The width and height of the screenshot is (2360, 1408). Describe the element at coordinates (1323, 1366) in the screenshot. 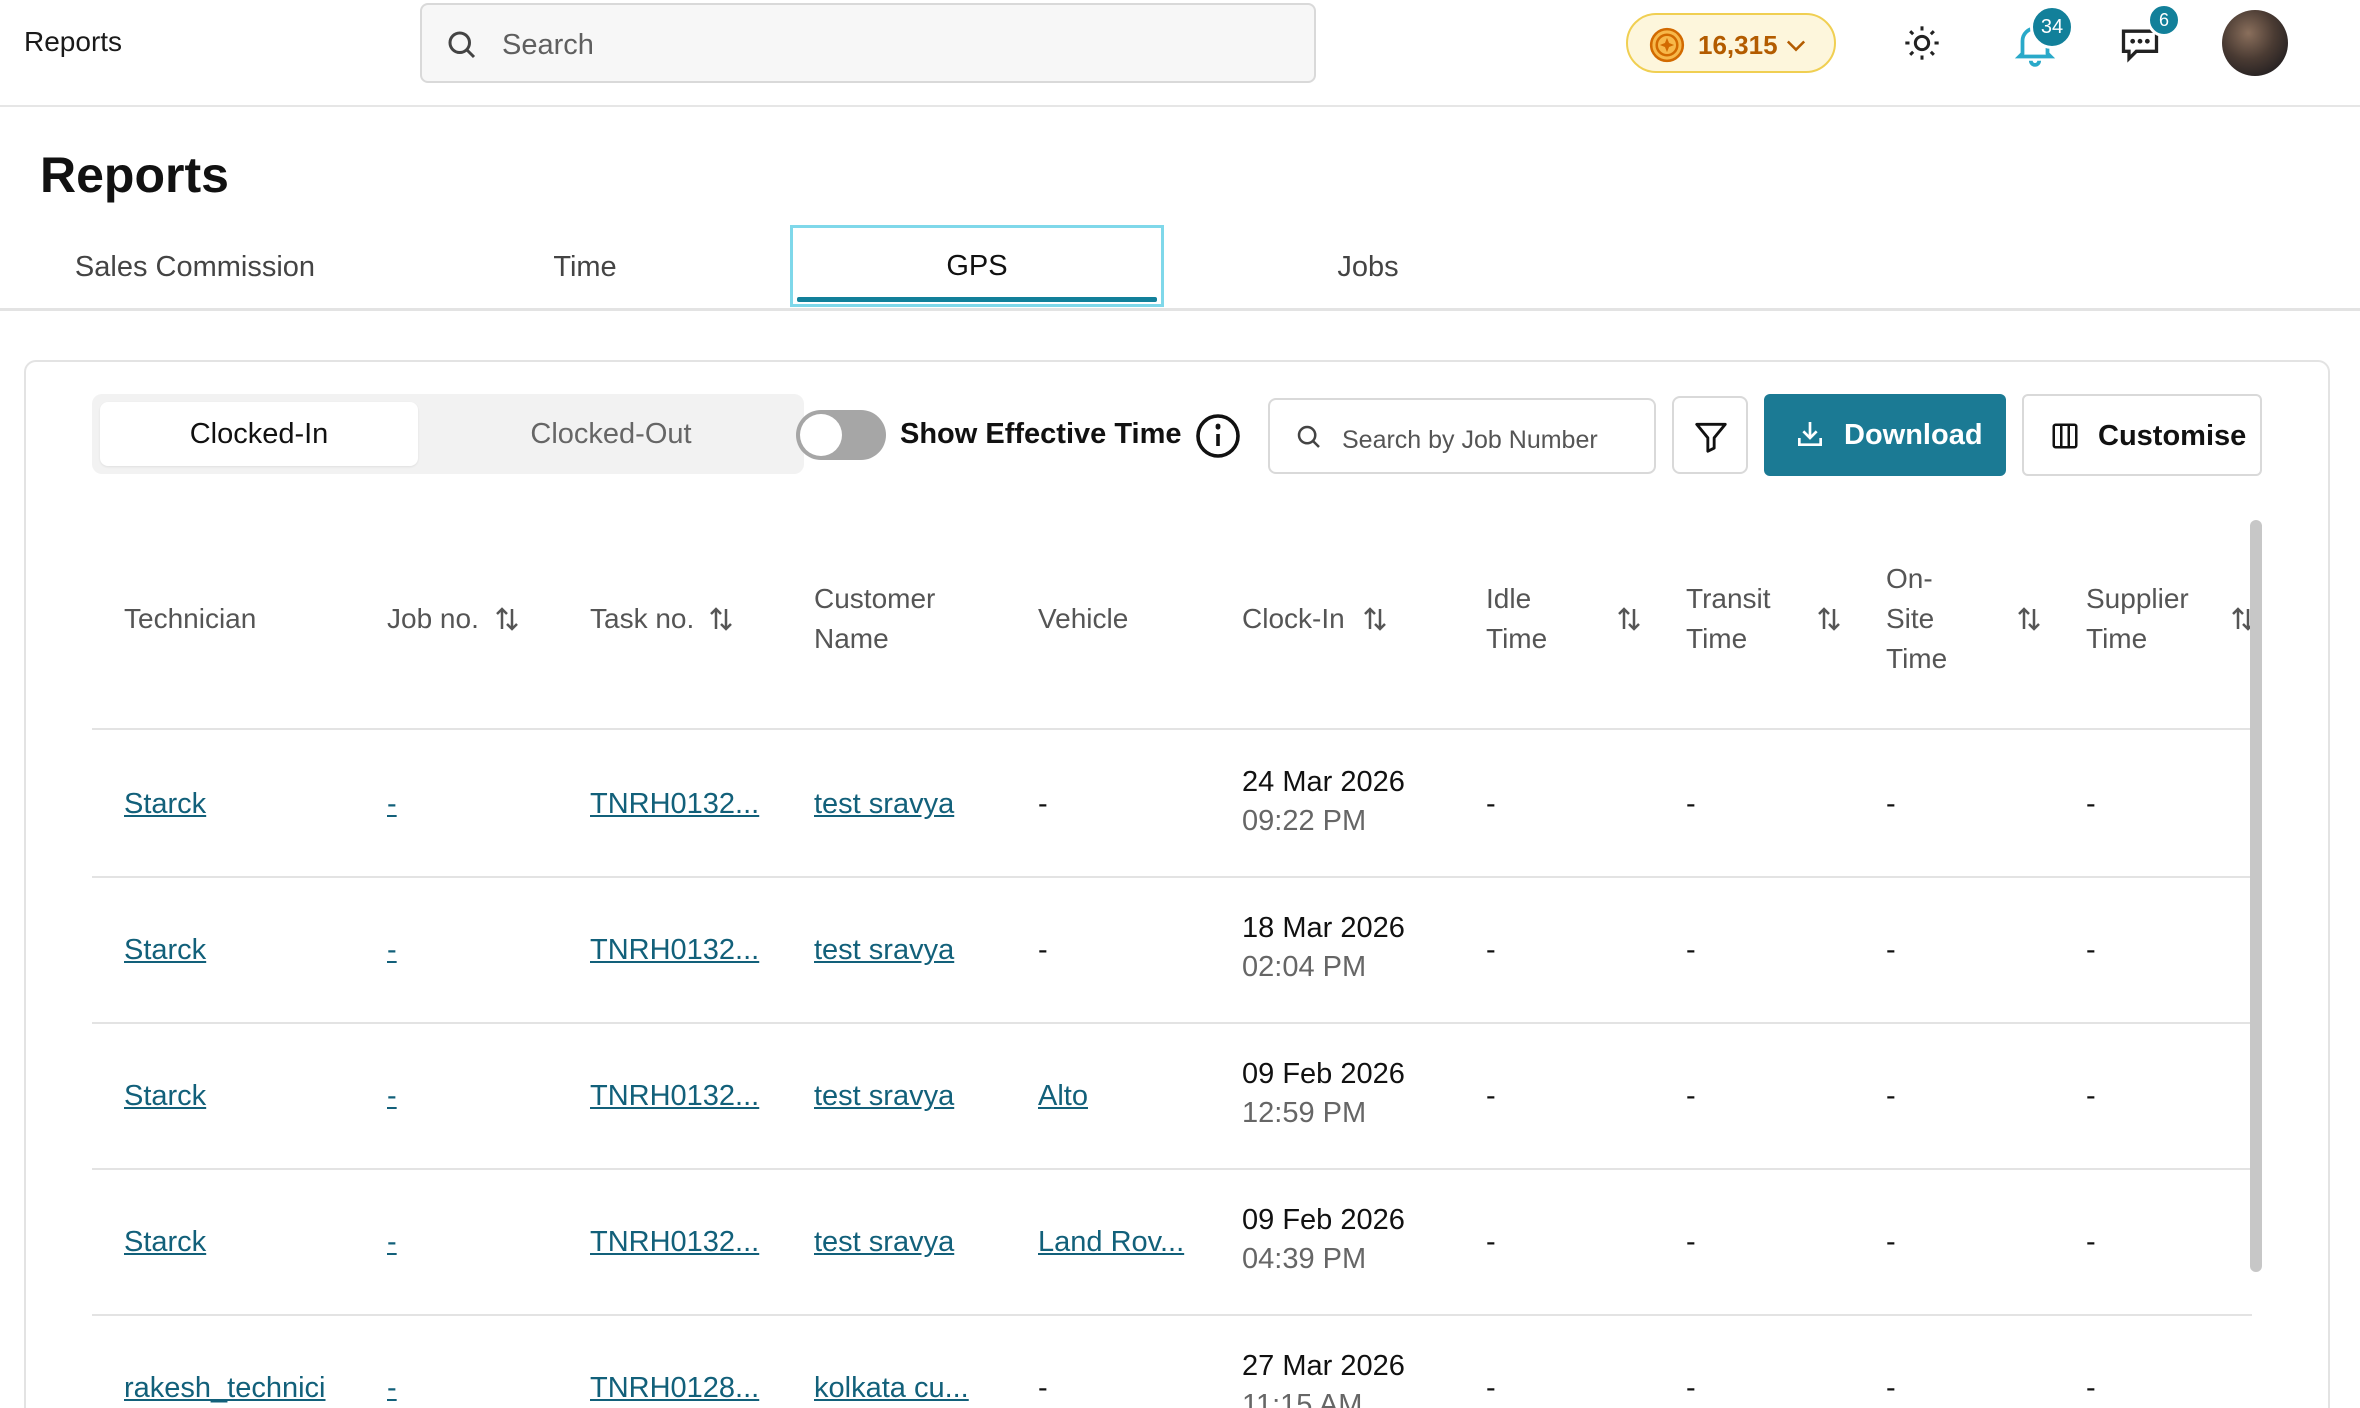

I see `clock-in-date: 27 Mar 2026` at that location.